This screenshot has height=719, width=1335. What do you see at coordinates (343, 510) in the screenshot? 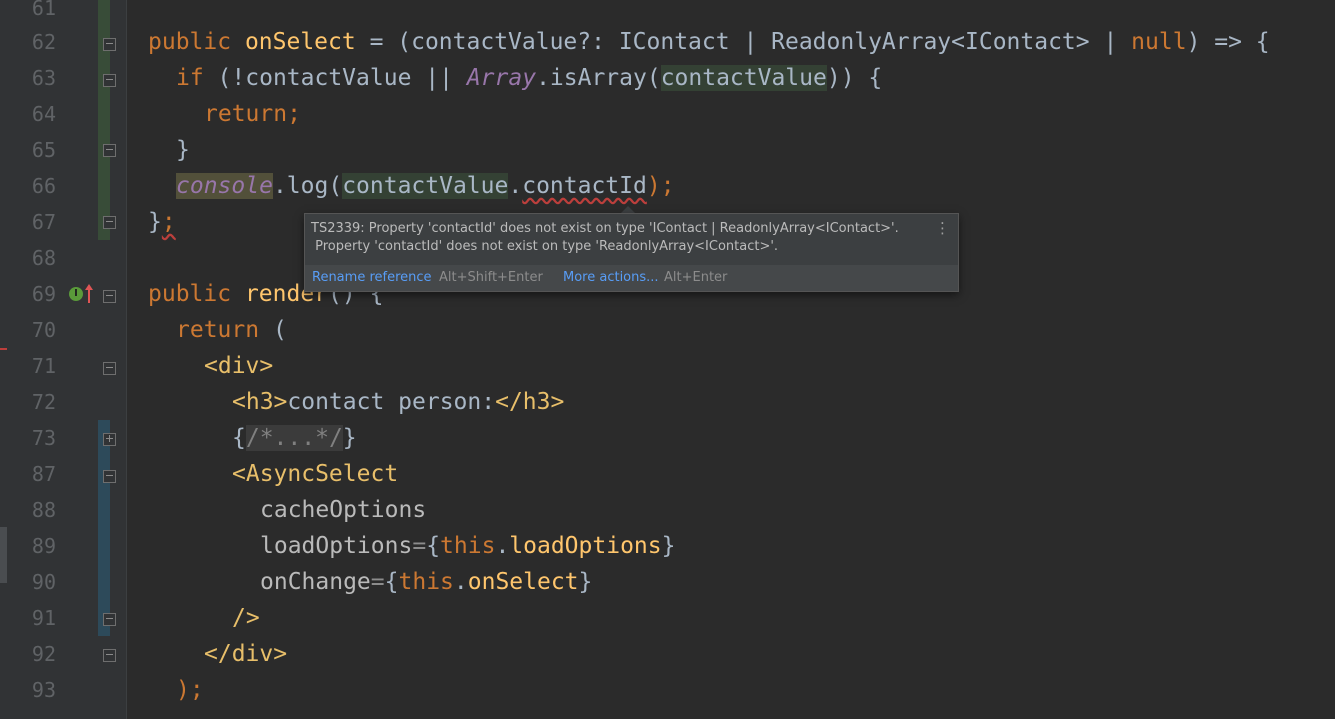
I see `code-text: cacheOptions` at bounding box center [343, 510].